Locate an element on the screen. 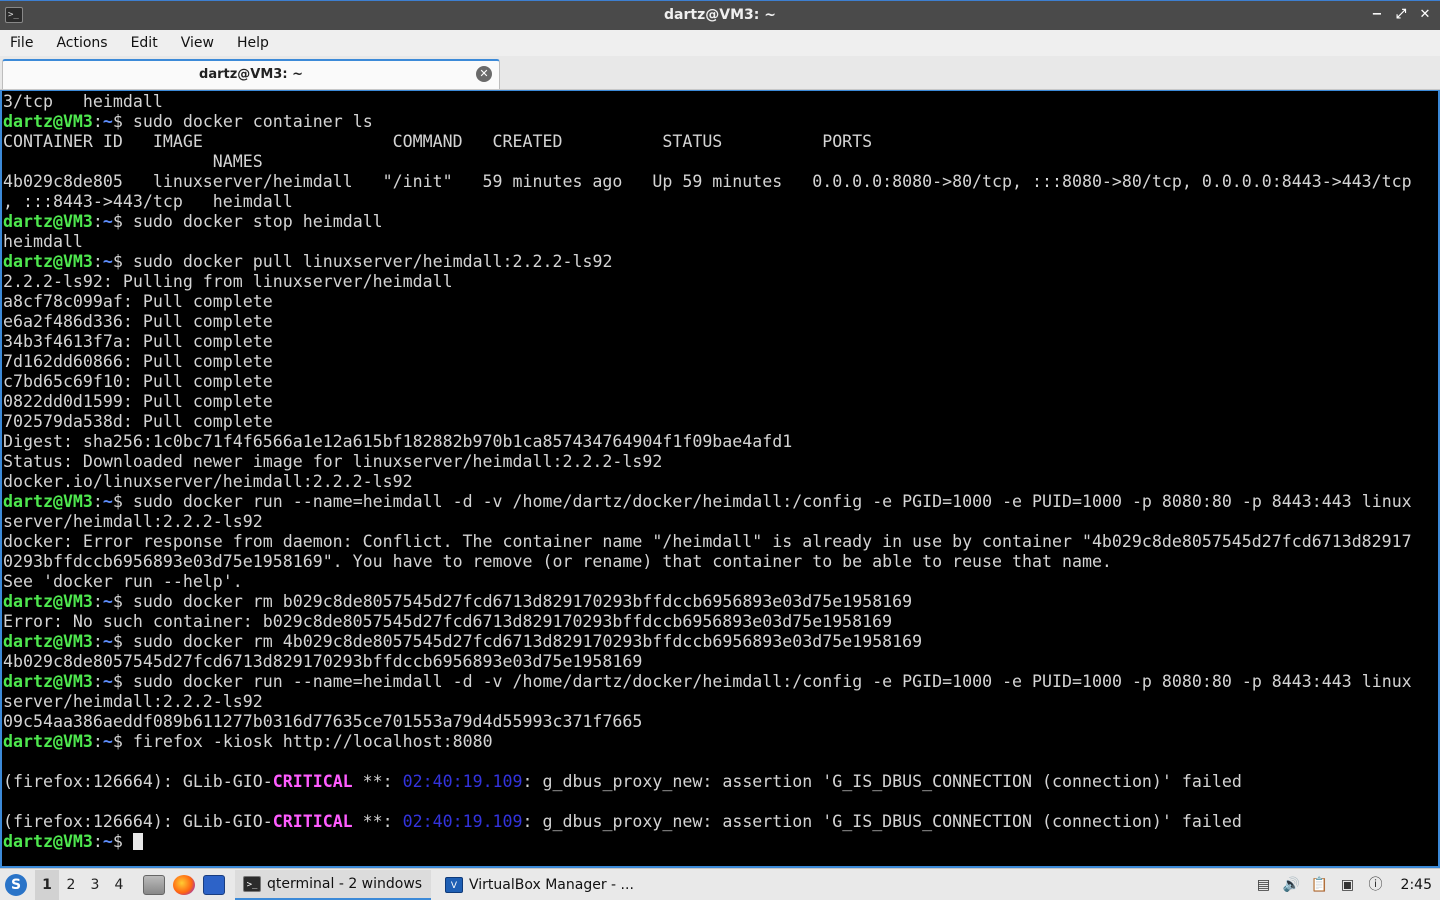 This screenshot has height=900, width=1440. menu-actions: Actions is located at coordinates (81, 43).